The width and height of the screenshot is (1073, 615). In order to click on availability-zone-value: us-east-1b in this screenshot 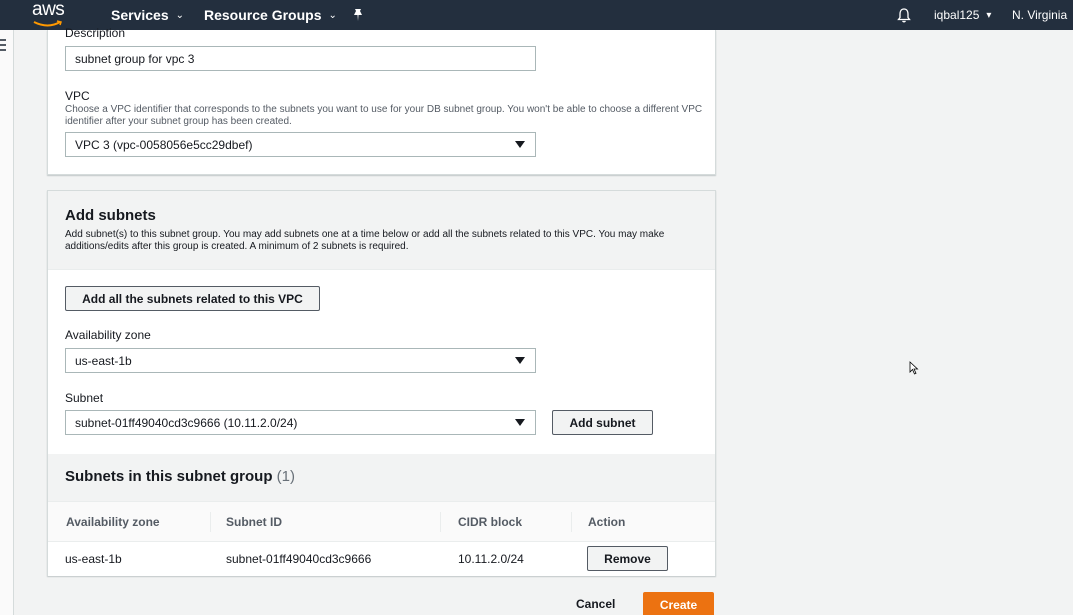, I will do `click(103, 360)`.